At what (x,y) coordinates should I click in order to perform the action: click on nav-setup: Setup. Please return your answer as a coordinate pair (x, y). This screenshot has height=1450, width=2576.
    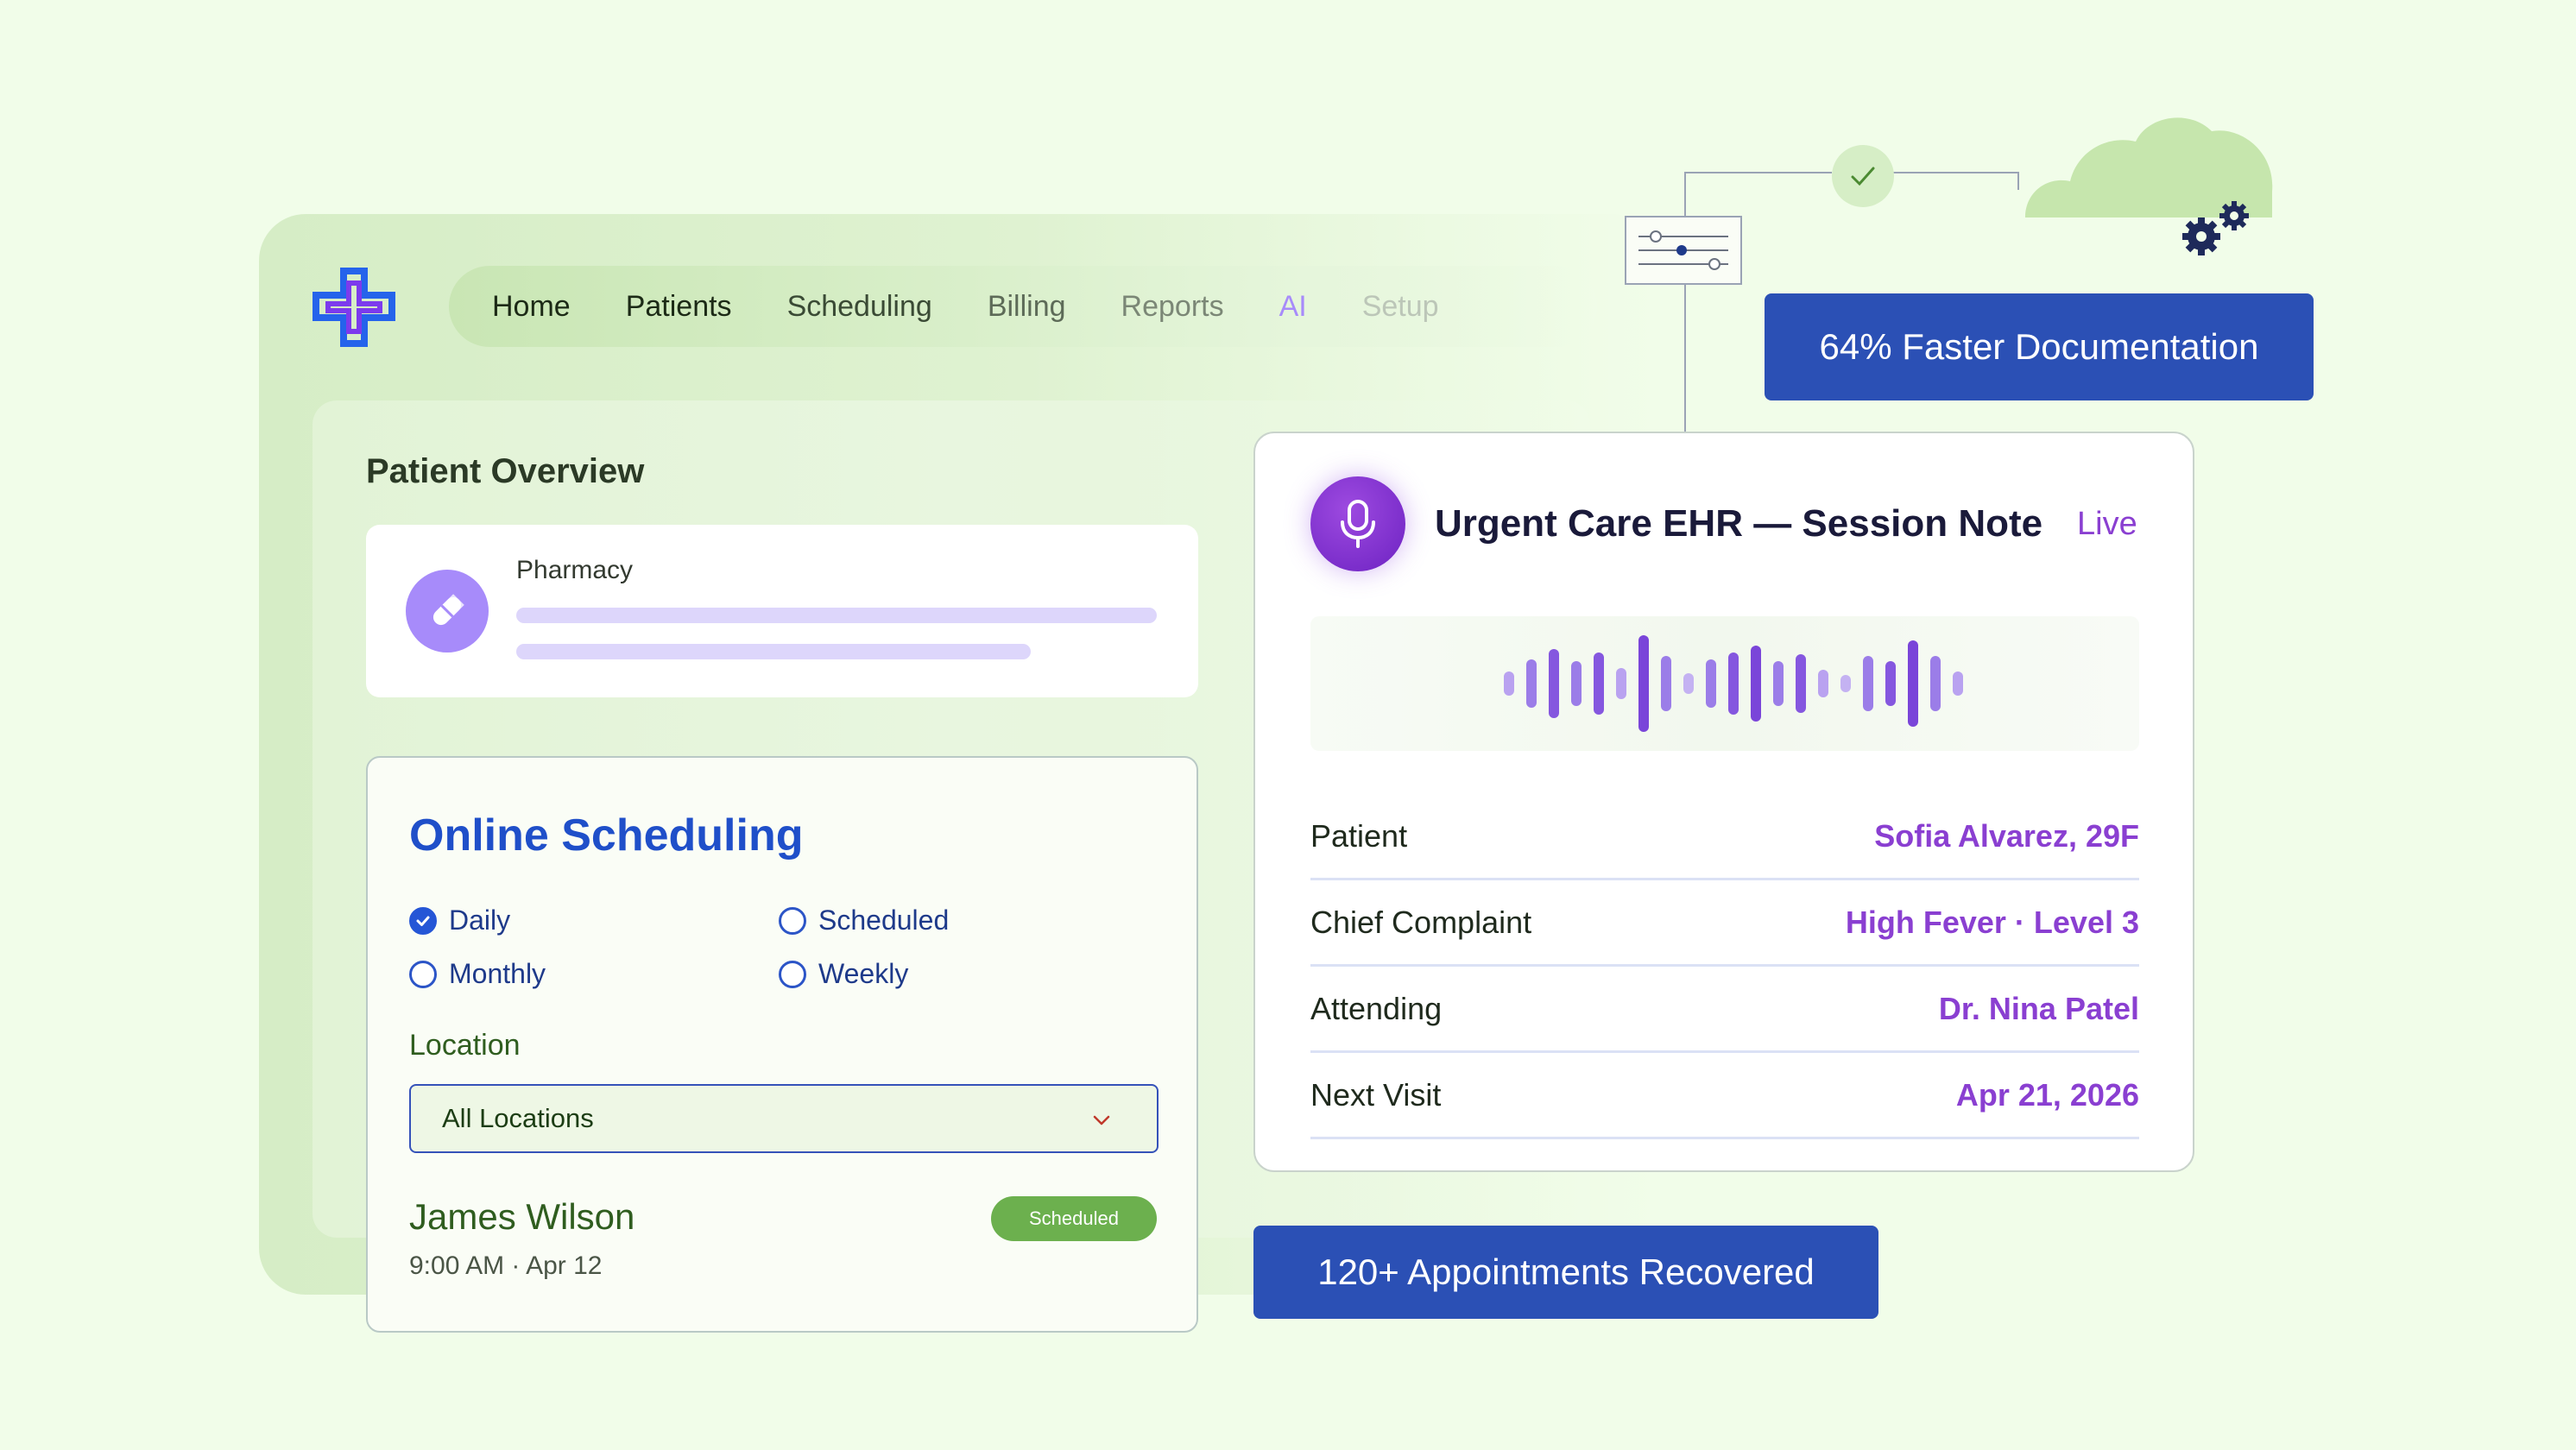
    Looking at the image, I should click on (1400, 307).